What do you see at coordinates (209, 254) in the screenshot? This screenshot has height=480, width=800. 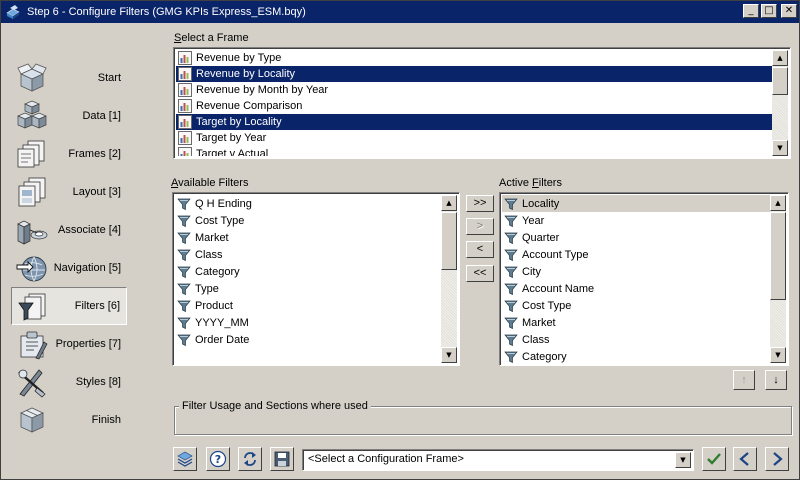 I see `available-filter-item-label: Class` at bounding box center [209, 254].